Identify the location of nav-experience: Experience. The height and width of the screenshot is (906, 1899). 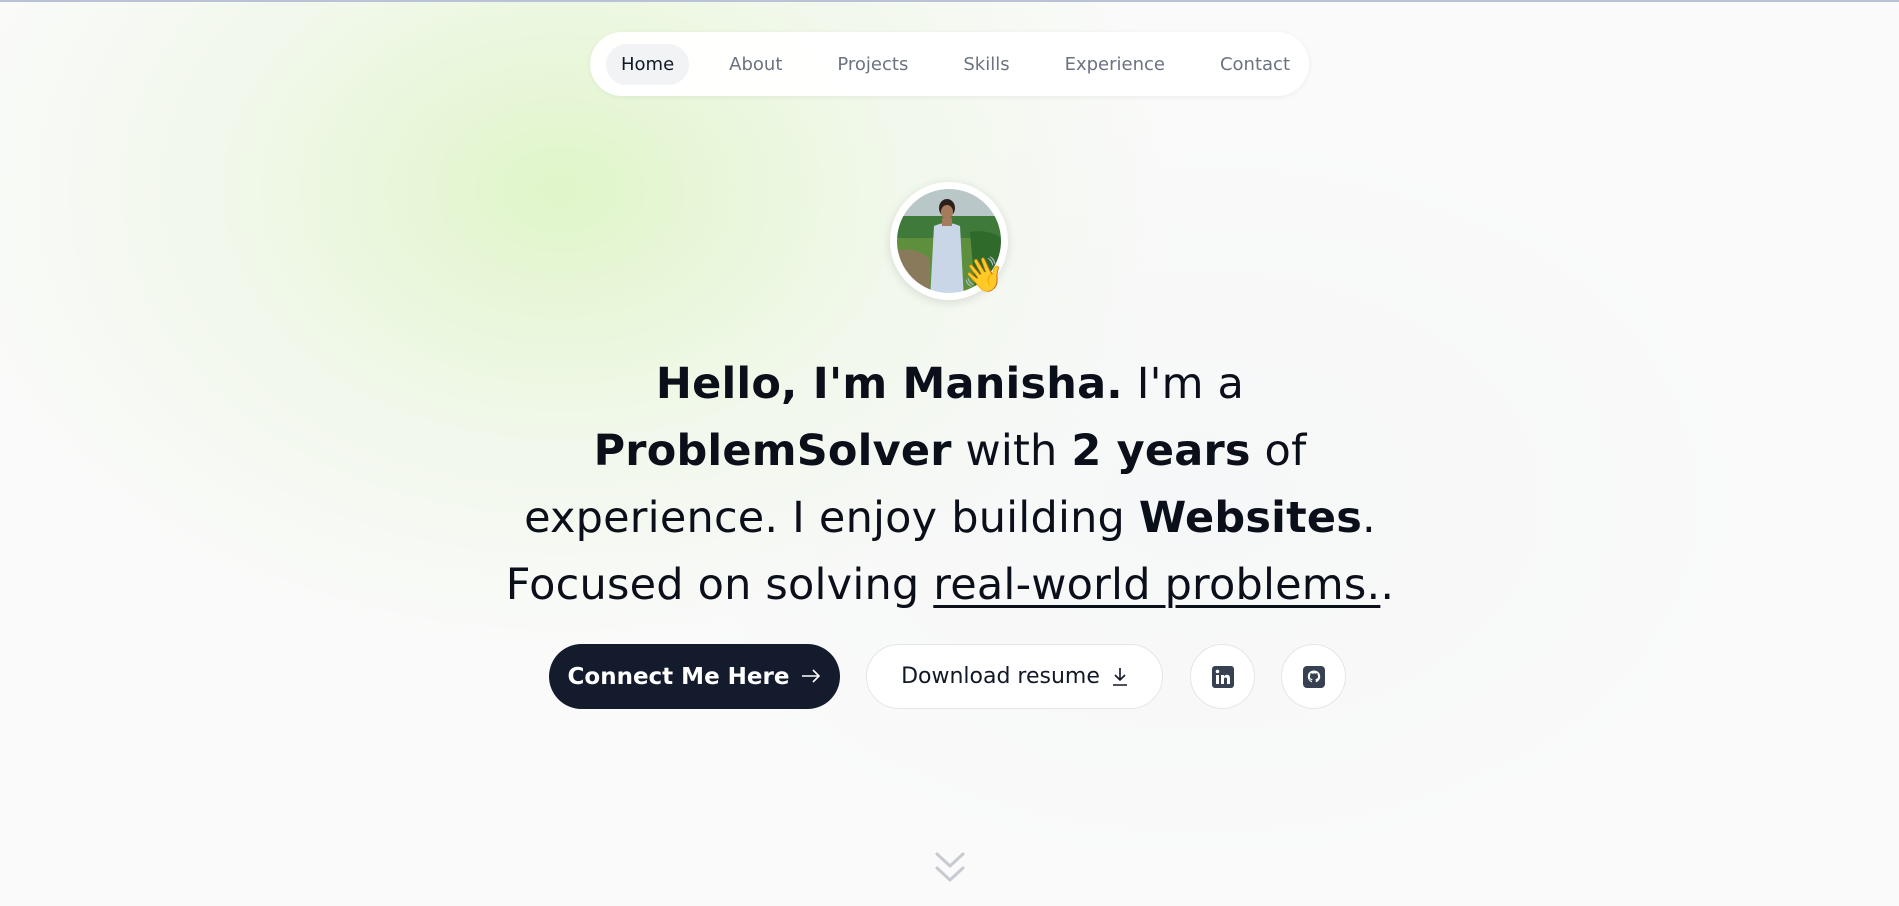
(1115, 64).